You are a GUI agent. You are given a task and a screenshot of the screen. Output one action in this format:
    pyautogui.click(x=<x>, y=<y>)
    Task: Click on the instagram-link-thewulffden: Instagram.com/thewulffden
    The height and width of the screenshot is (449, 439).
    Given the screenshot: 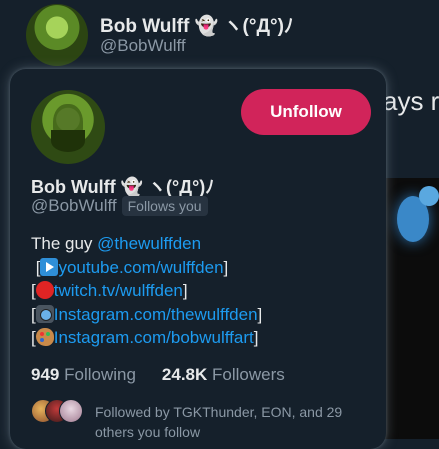 What is the action you would take?
    pyautogui.click(x=156, y=314)
    